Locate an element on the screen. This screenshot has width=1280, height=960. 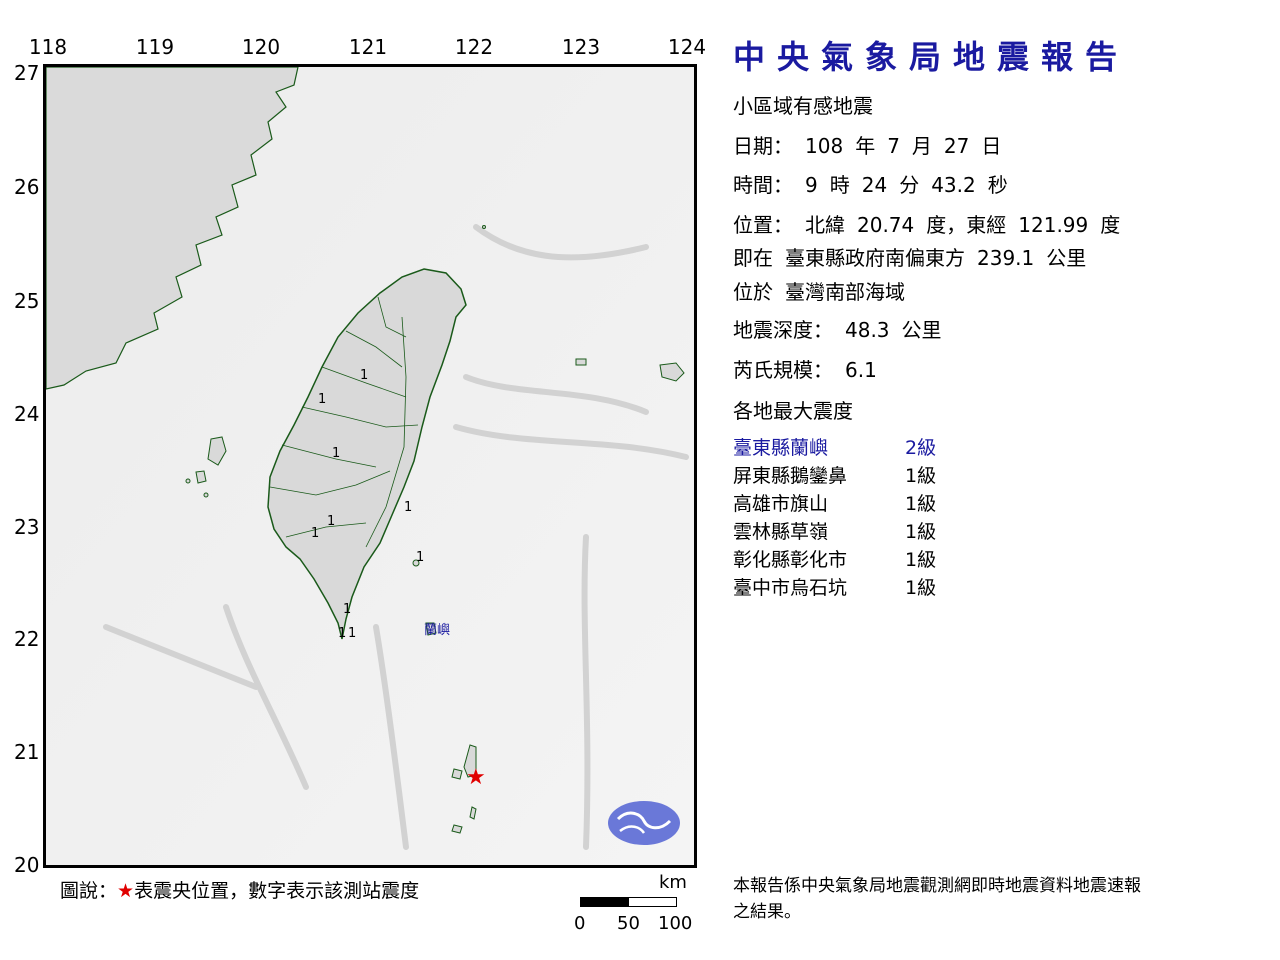
report-title: 中央氣象局地震報告 is located at coordinates (931, 57).